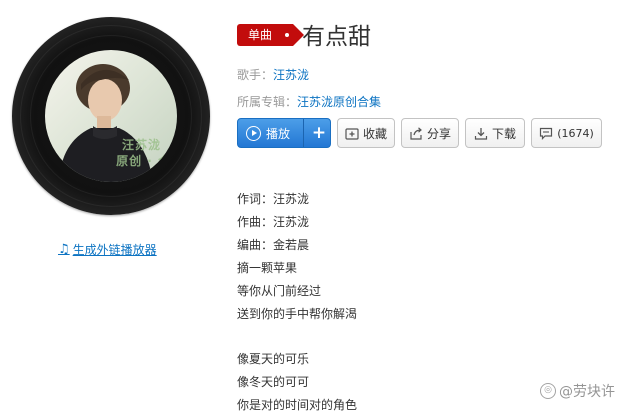 The image size is (640, 417). I want to click on cover-caption: 汪苏泷, so click(141, 145).